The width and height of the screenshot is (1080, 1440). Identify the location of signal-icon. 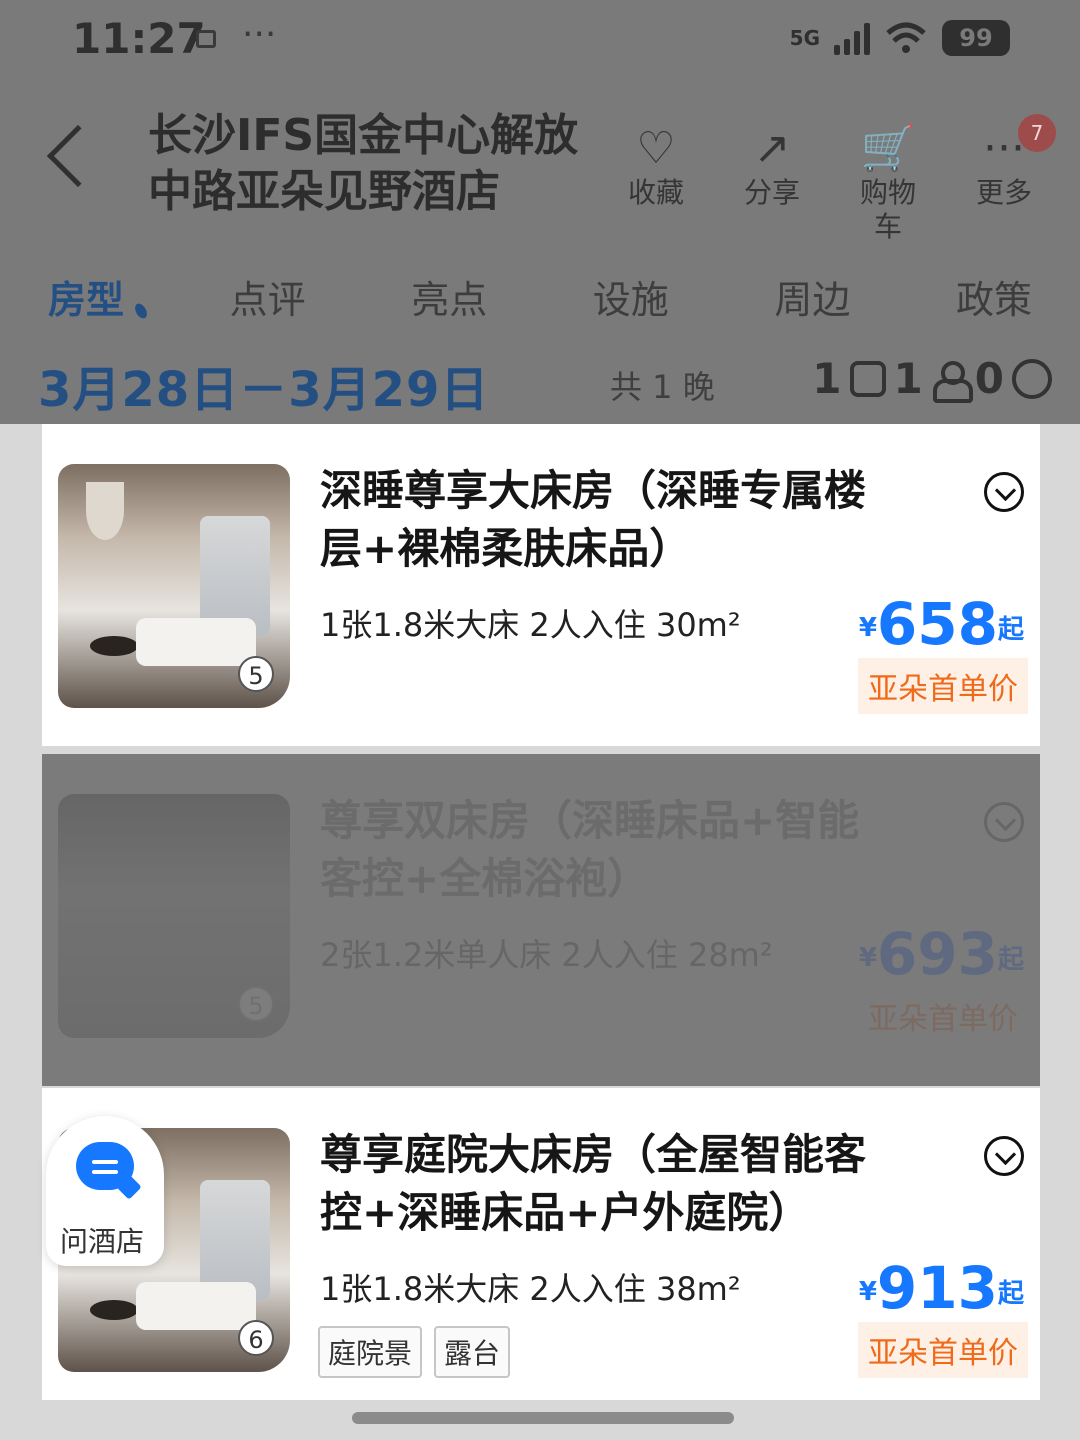
(852, 38).